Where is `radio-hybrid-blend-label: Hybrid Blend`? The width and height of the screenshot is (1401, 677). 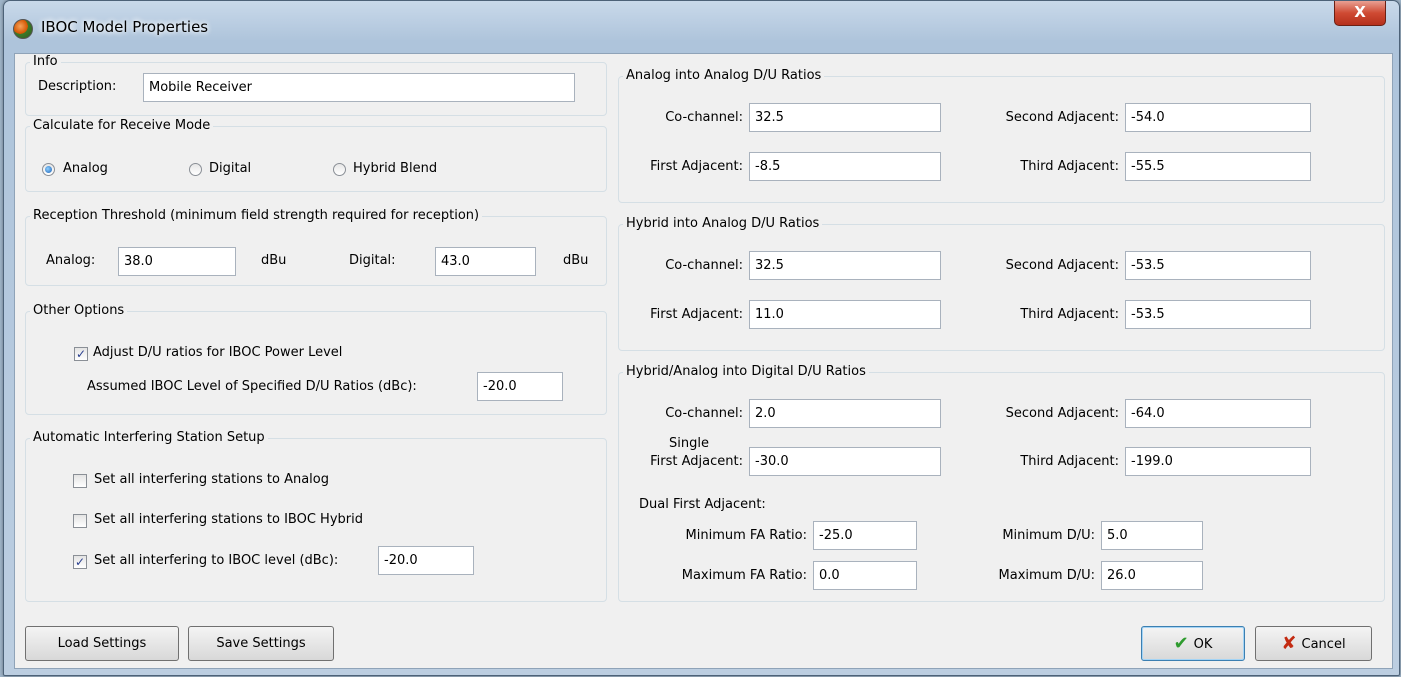
radio-hybrid-blend-label: Hybrid Blend is located at coordinates (395, 168).